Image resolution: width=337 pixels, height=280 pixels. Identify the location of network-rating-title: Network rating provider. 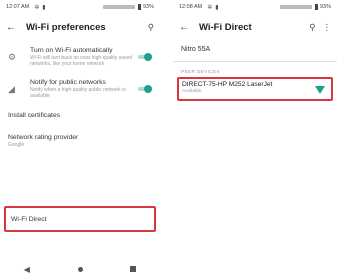
(43, 137).